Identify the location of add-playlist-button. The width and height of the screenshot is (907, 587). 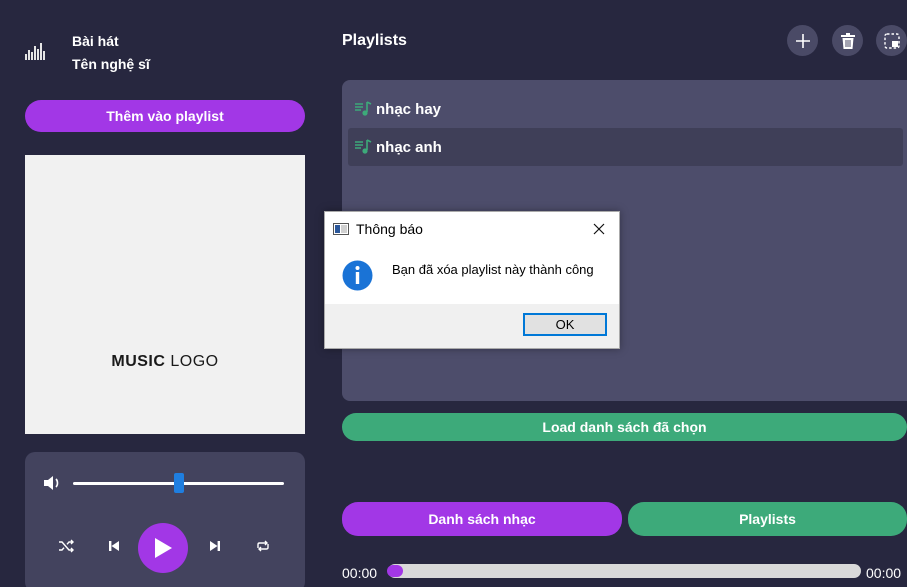
(802, 40).